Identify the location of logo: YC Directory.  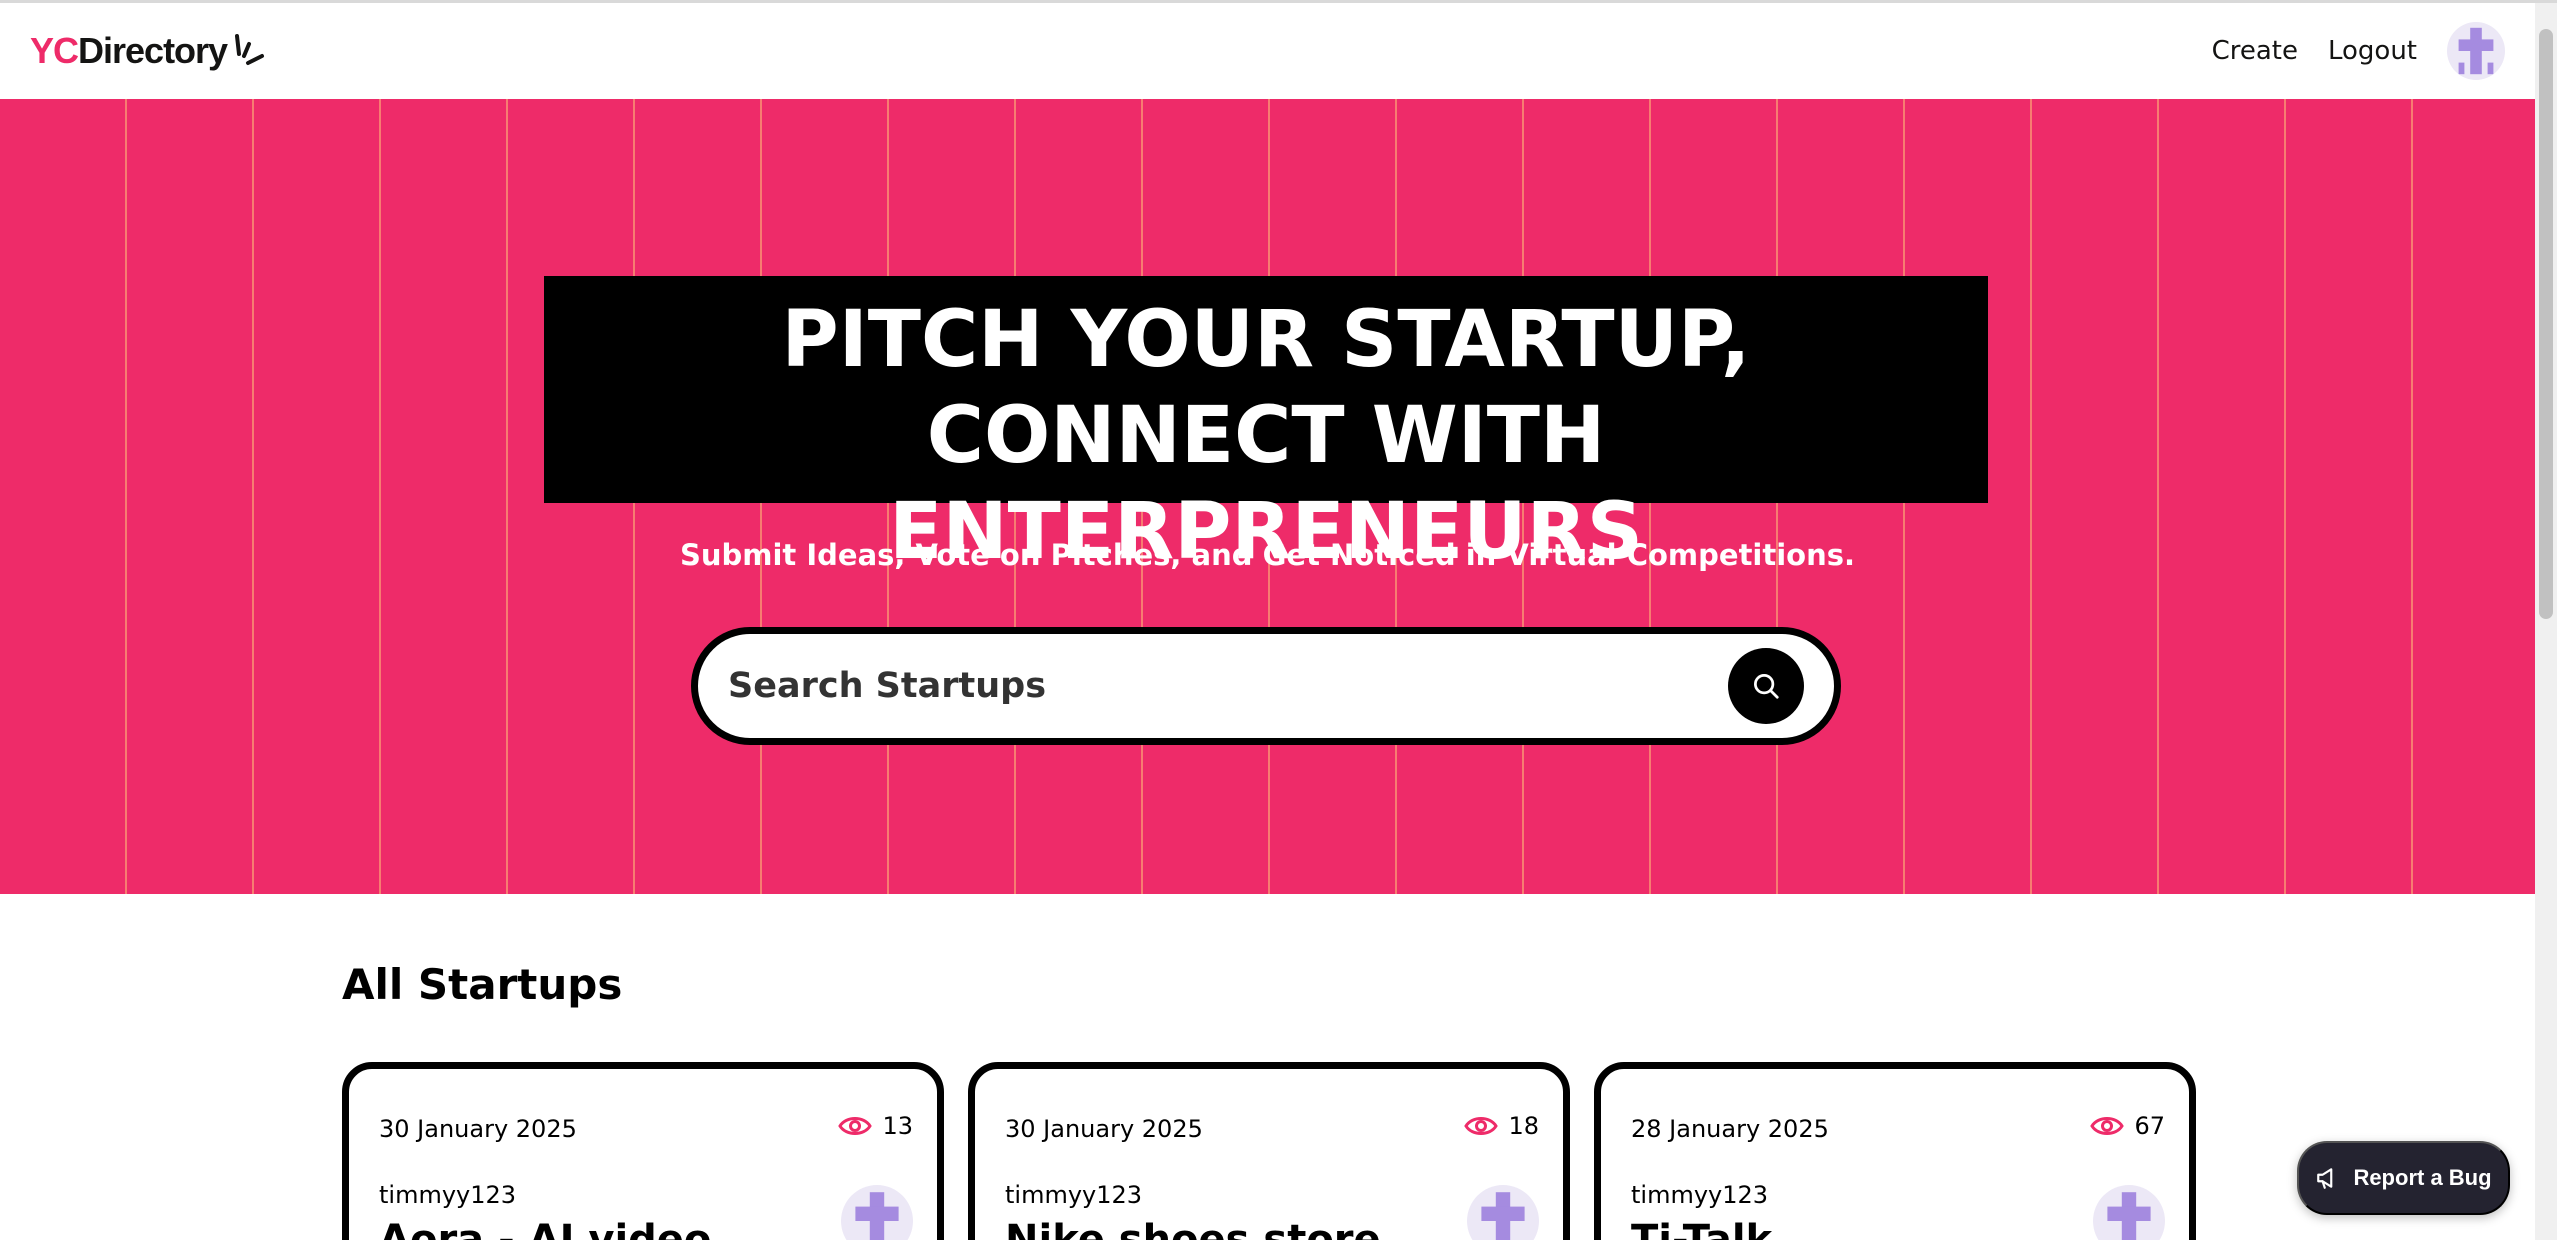
(148, 51).